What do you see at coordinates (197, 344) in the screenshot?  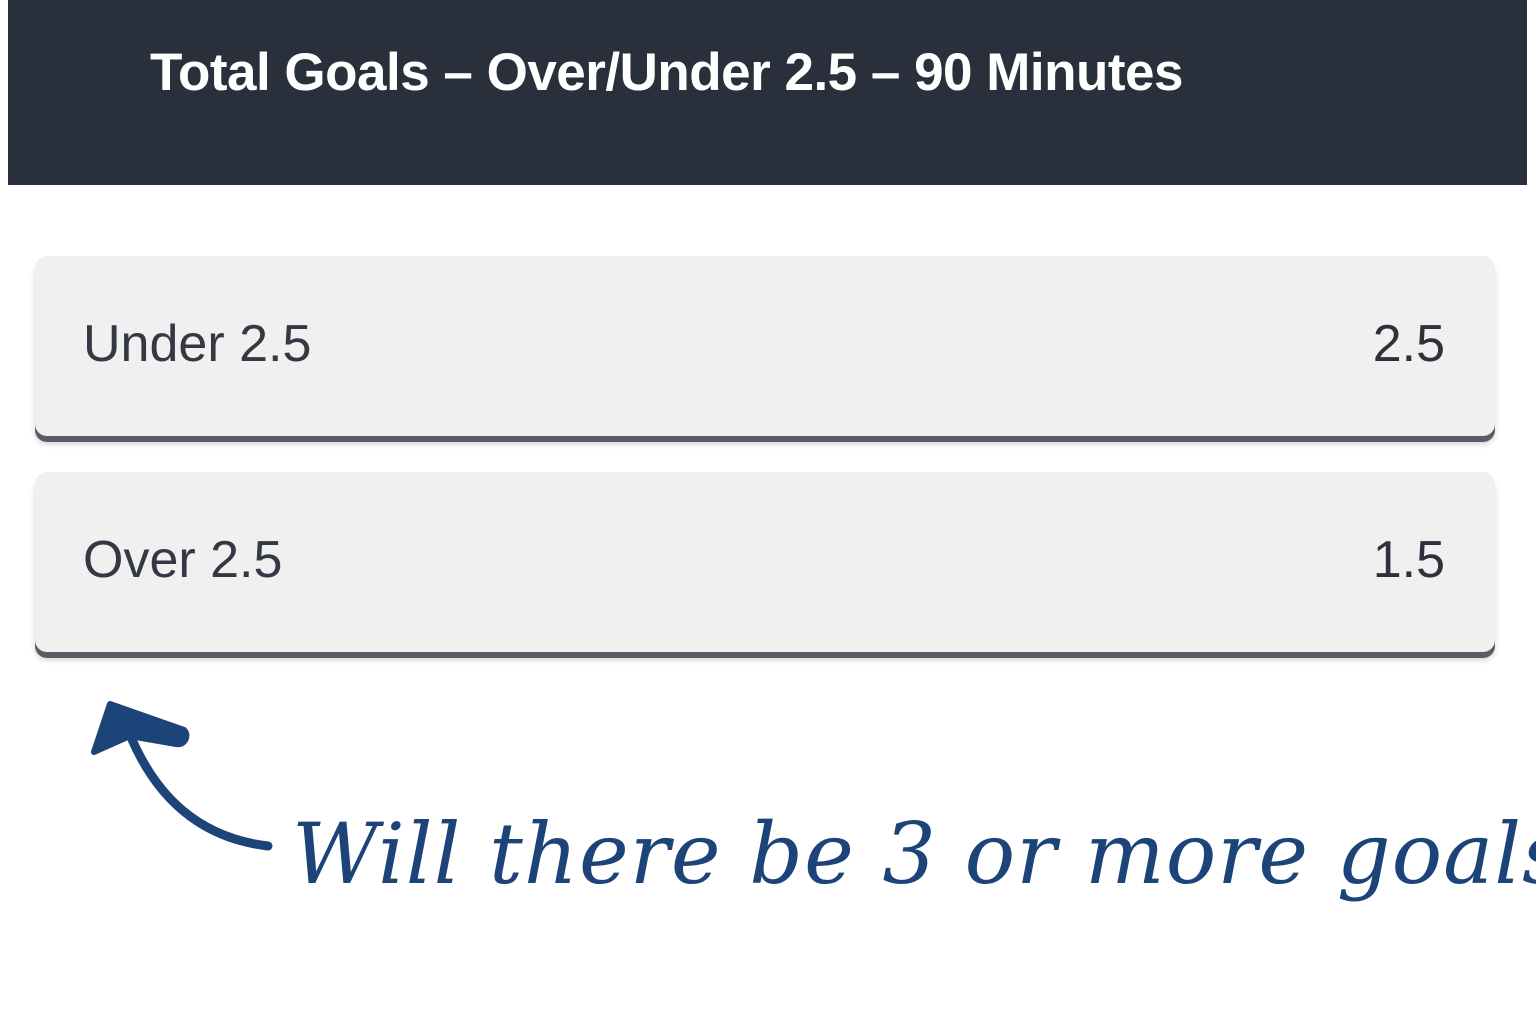 I see `option-under-label: Under 2.5` at bounding box center [197, 344].